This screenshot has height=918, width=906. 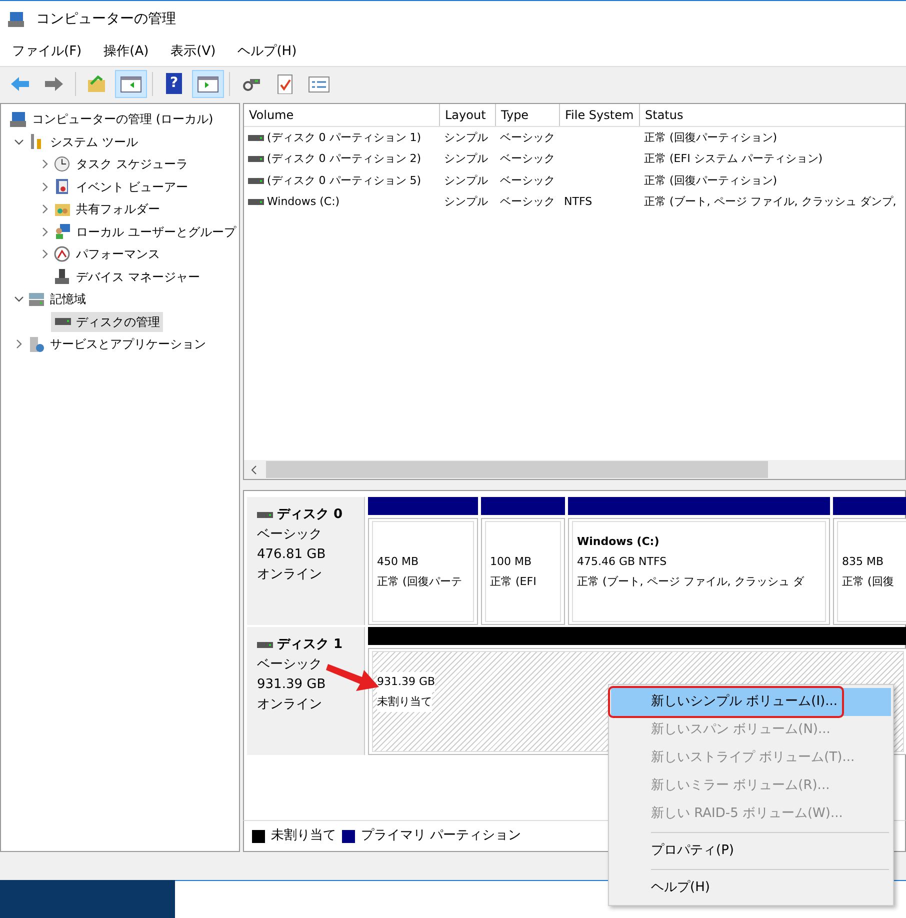 What do you see at coordinates (319, 84) in the screenshot?
I see `checklist-icon` at bounding box center [319, 84].